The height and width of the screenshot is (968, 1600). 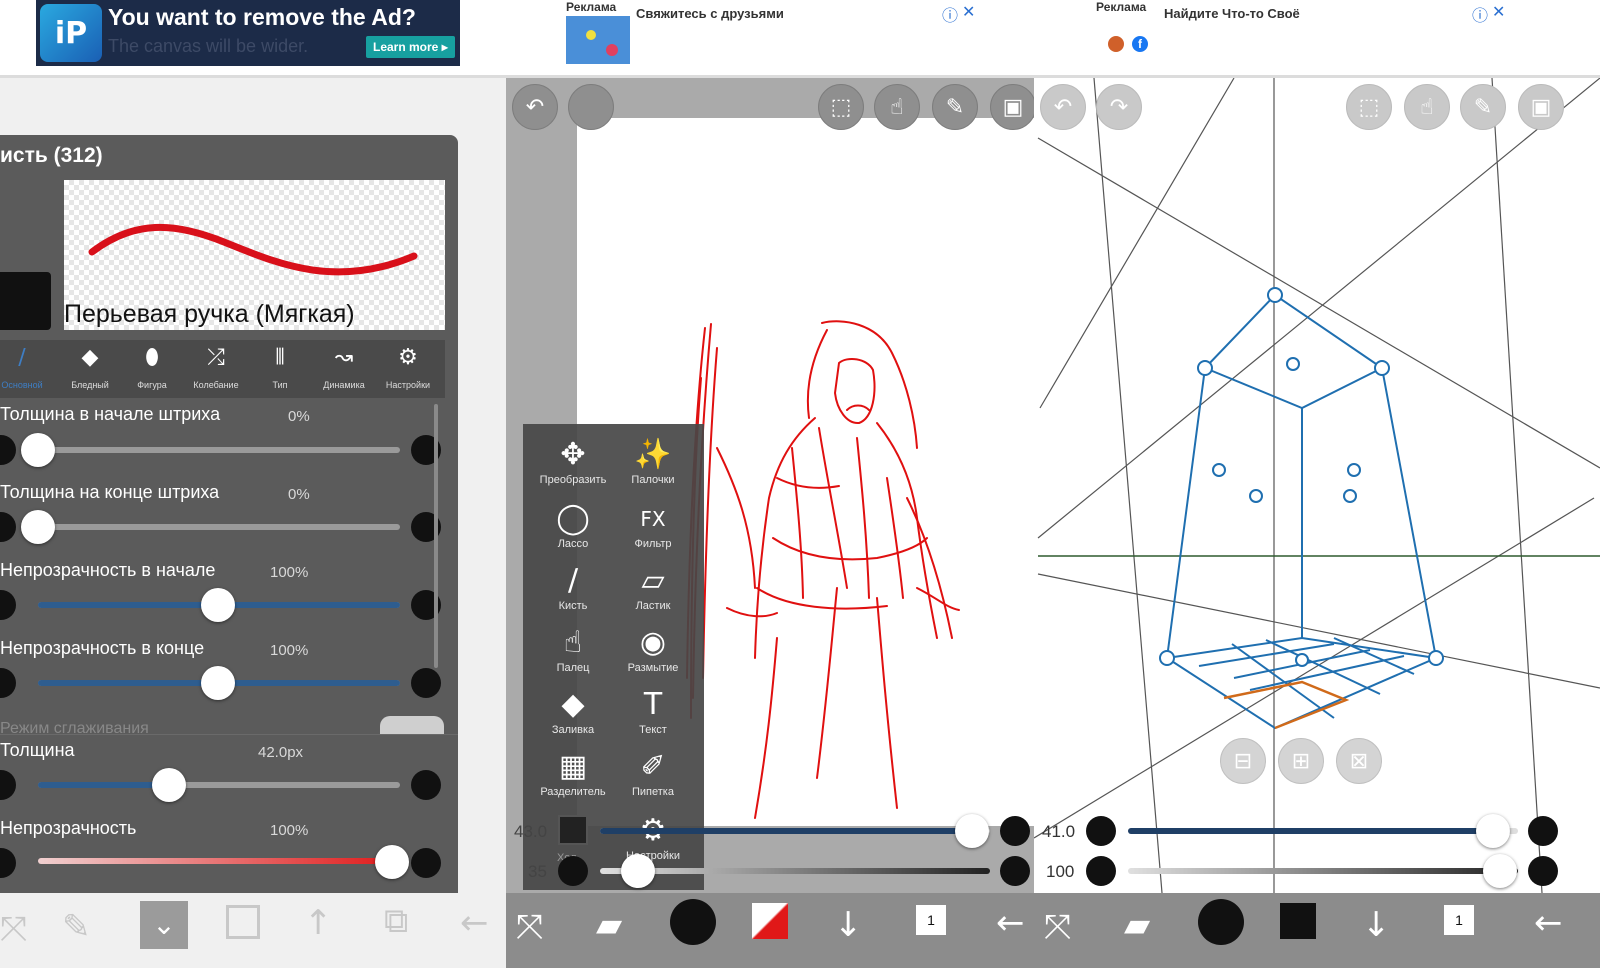 I want to click on layer-count: 1, so click(x=931, y=920).